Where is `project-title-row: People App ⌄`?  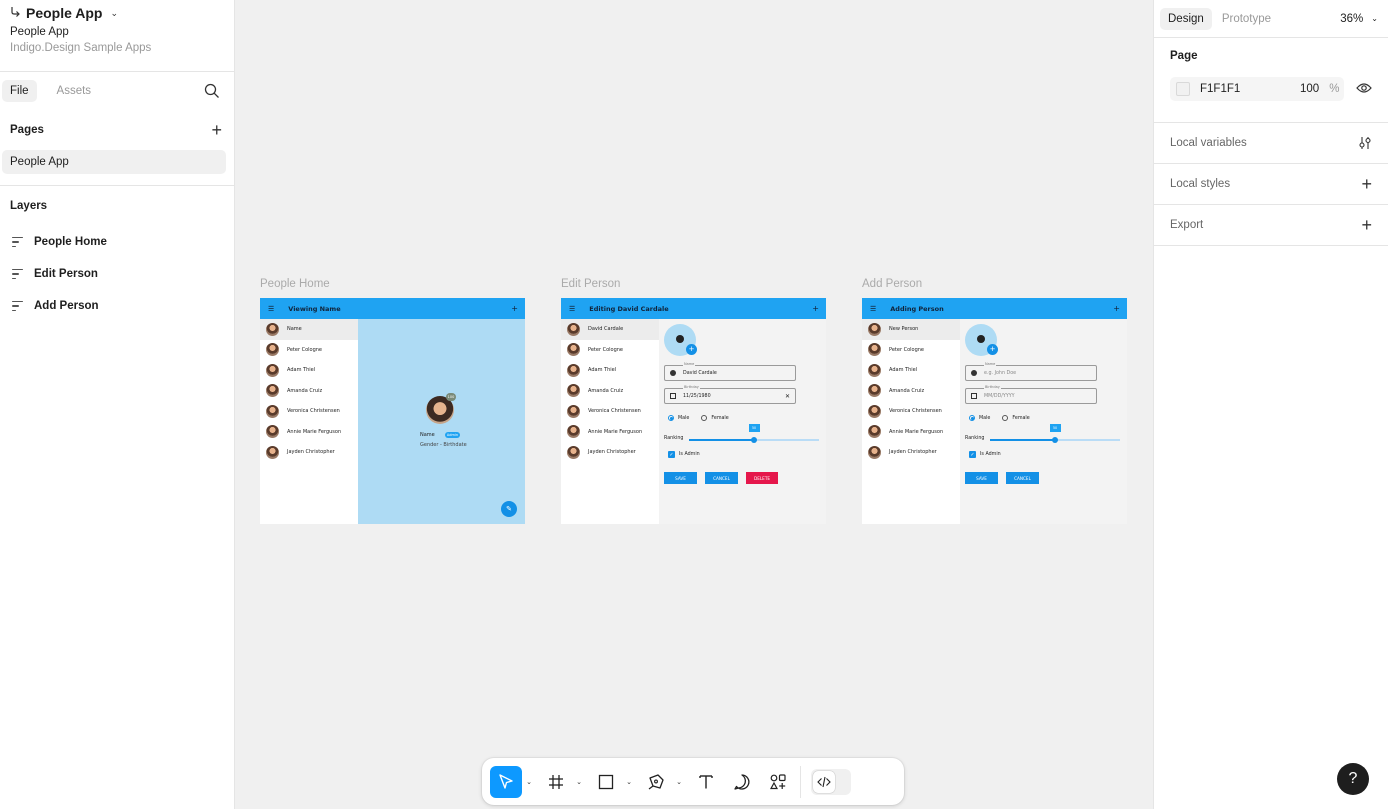
project-title-row: People App ⌄ is located at coordinates (117, 13).